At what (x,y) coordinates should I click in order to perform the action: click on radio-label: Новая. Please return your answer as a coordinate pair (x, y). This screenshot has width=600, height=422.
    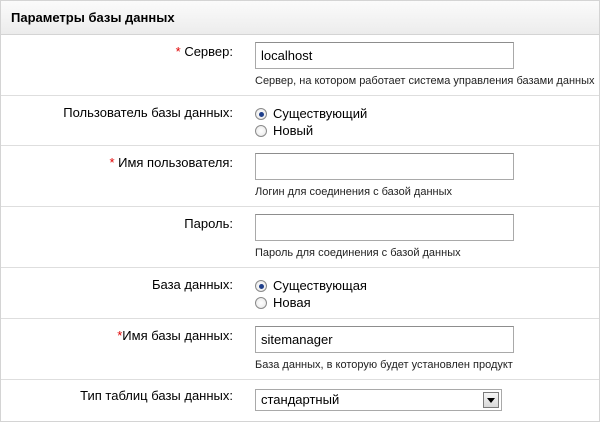
    Looking at the image, I should click on (292, 302).